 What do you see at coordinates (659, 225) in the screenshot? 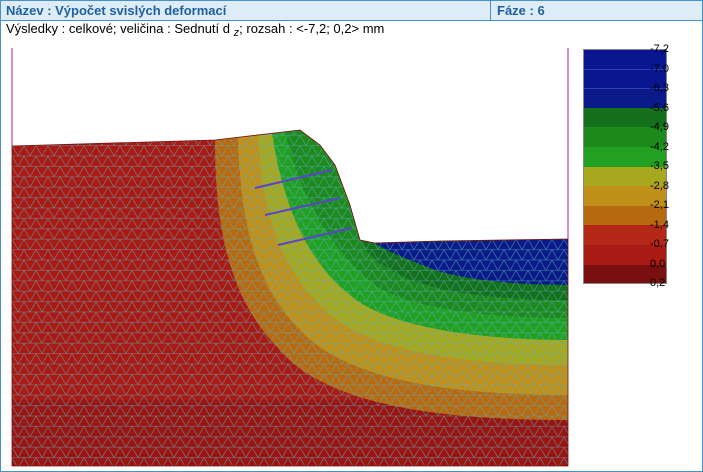
I see `legend-label-10: -1,4` at bounding box center [659, 225].